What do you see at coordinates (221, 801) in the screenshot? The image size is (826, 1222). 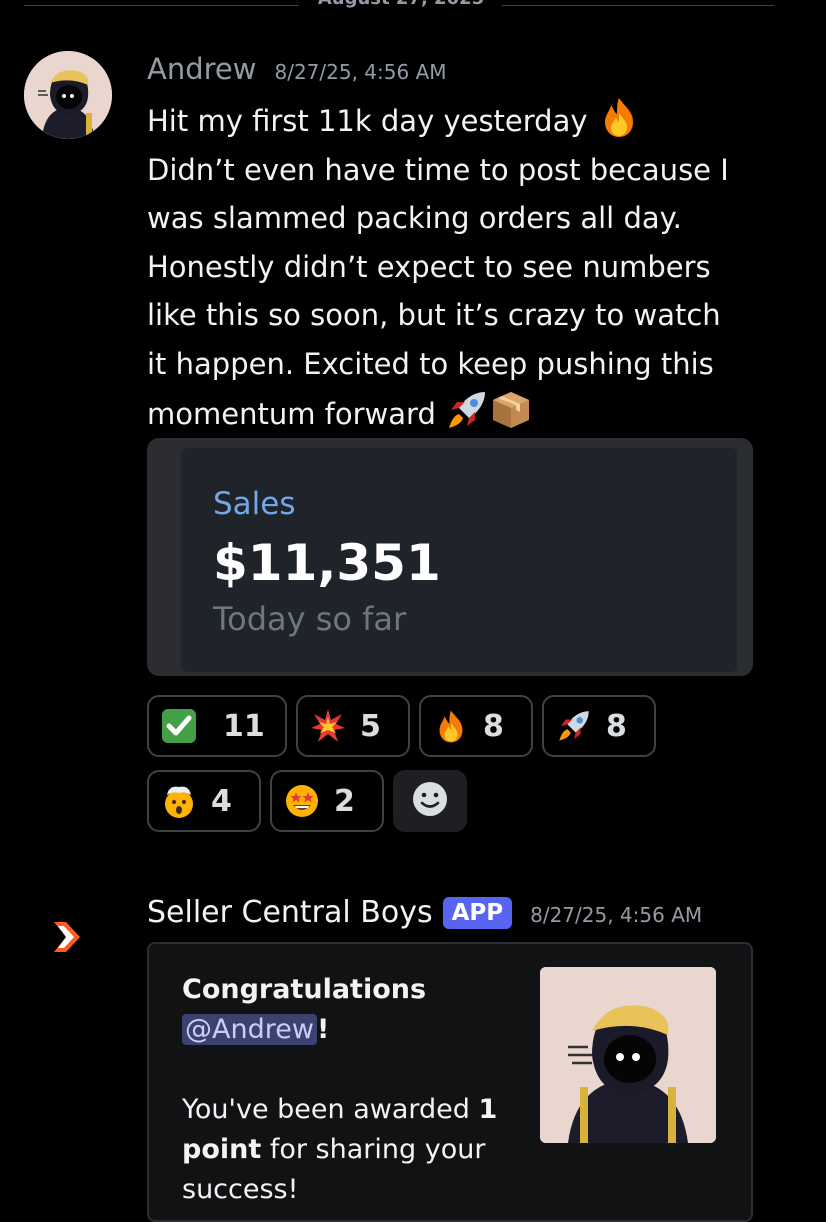 I see `reaction-count: 4` at bounding box center [221, 801].